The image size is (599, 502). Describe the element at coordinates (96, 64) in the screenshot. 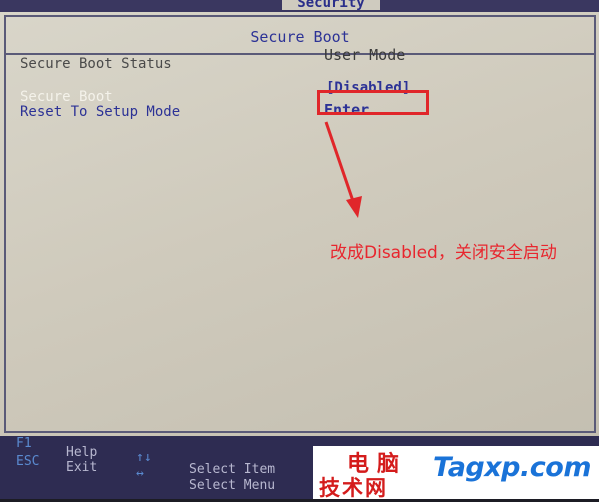

I see `secure-boot-status-label: Secure Boot Status` at that location.